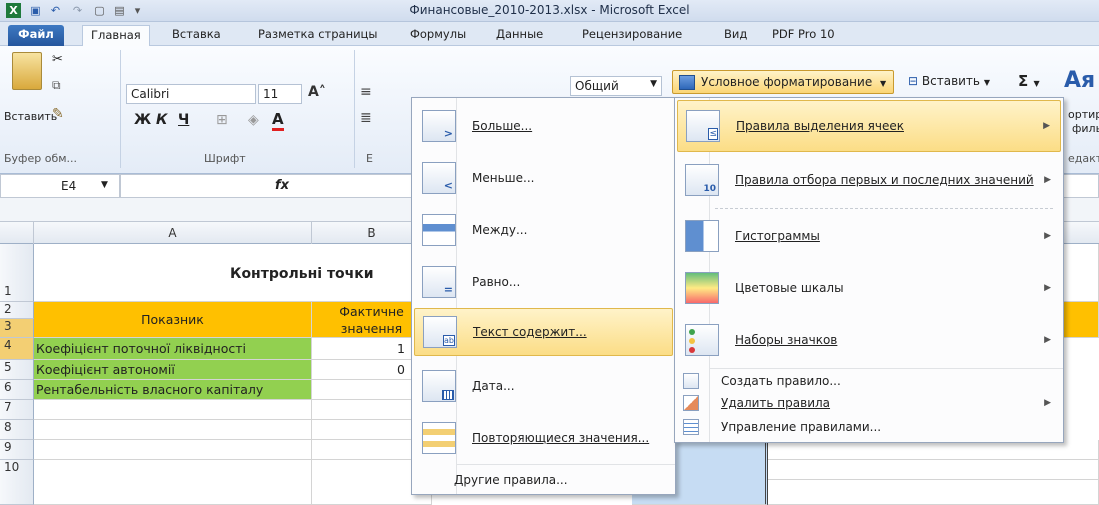 The height and width of the screenshot is (505, 1099). Describe the element at coordinates (17, 390) in the screenshot. I see `row-header-6: 6` at that location.